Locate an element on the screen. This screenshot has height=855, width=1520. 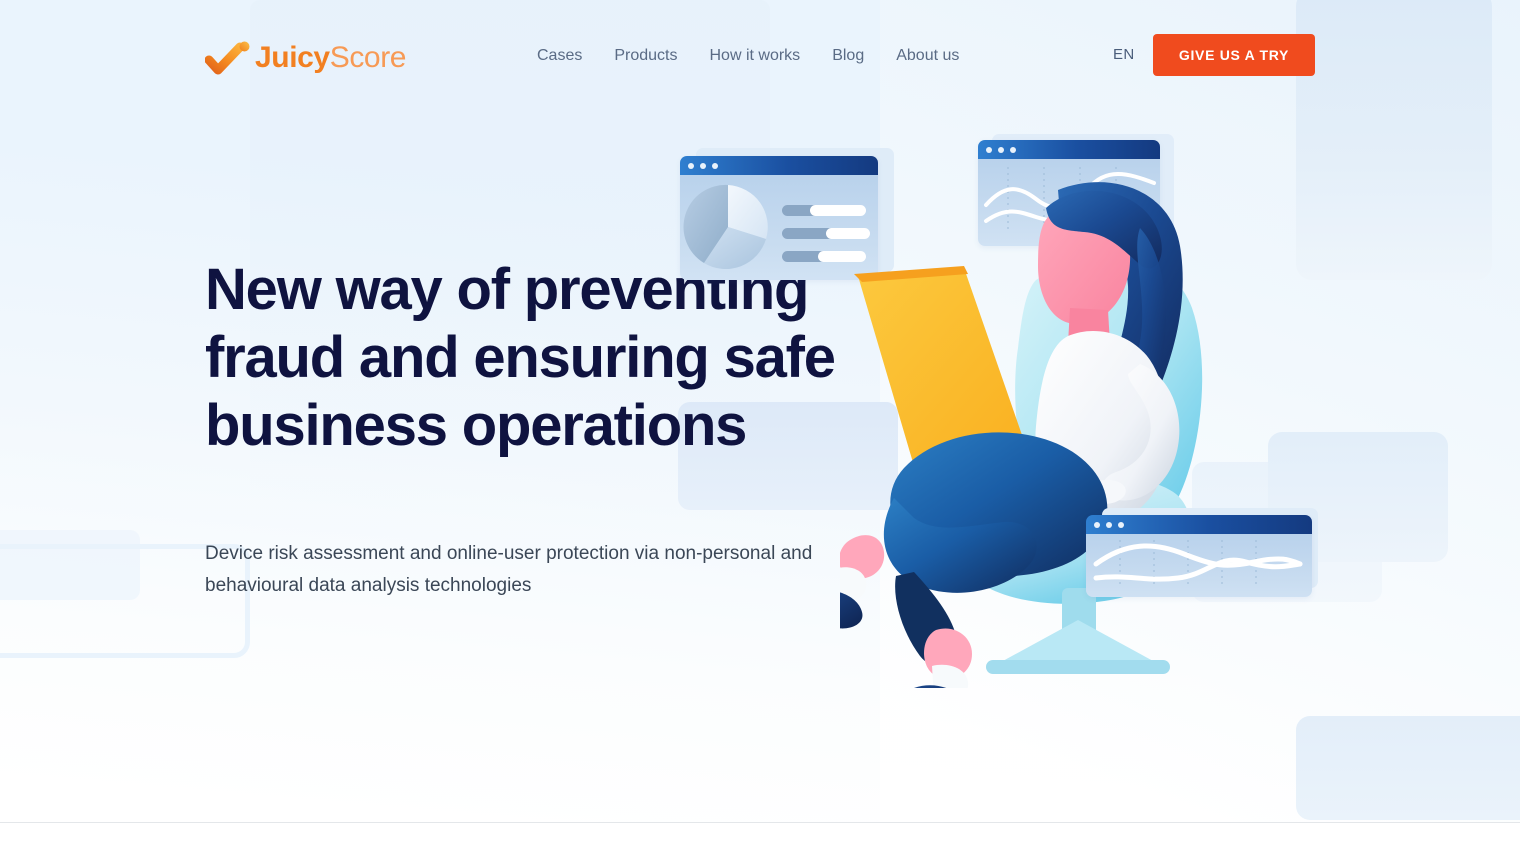
nav-item-cases: Cases is located at coordinates (559, 56).